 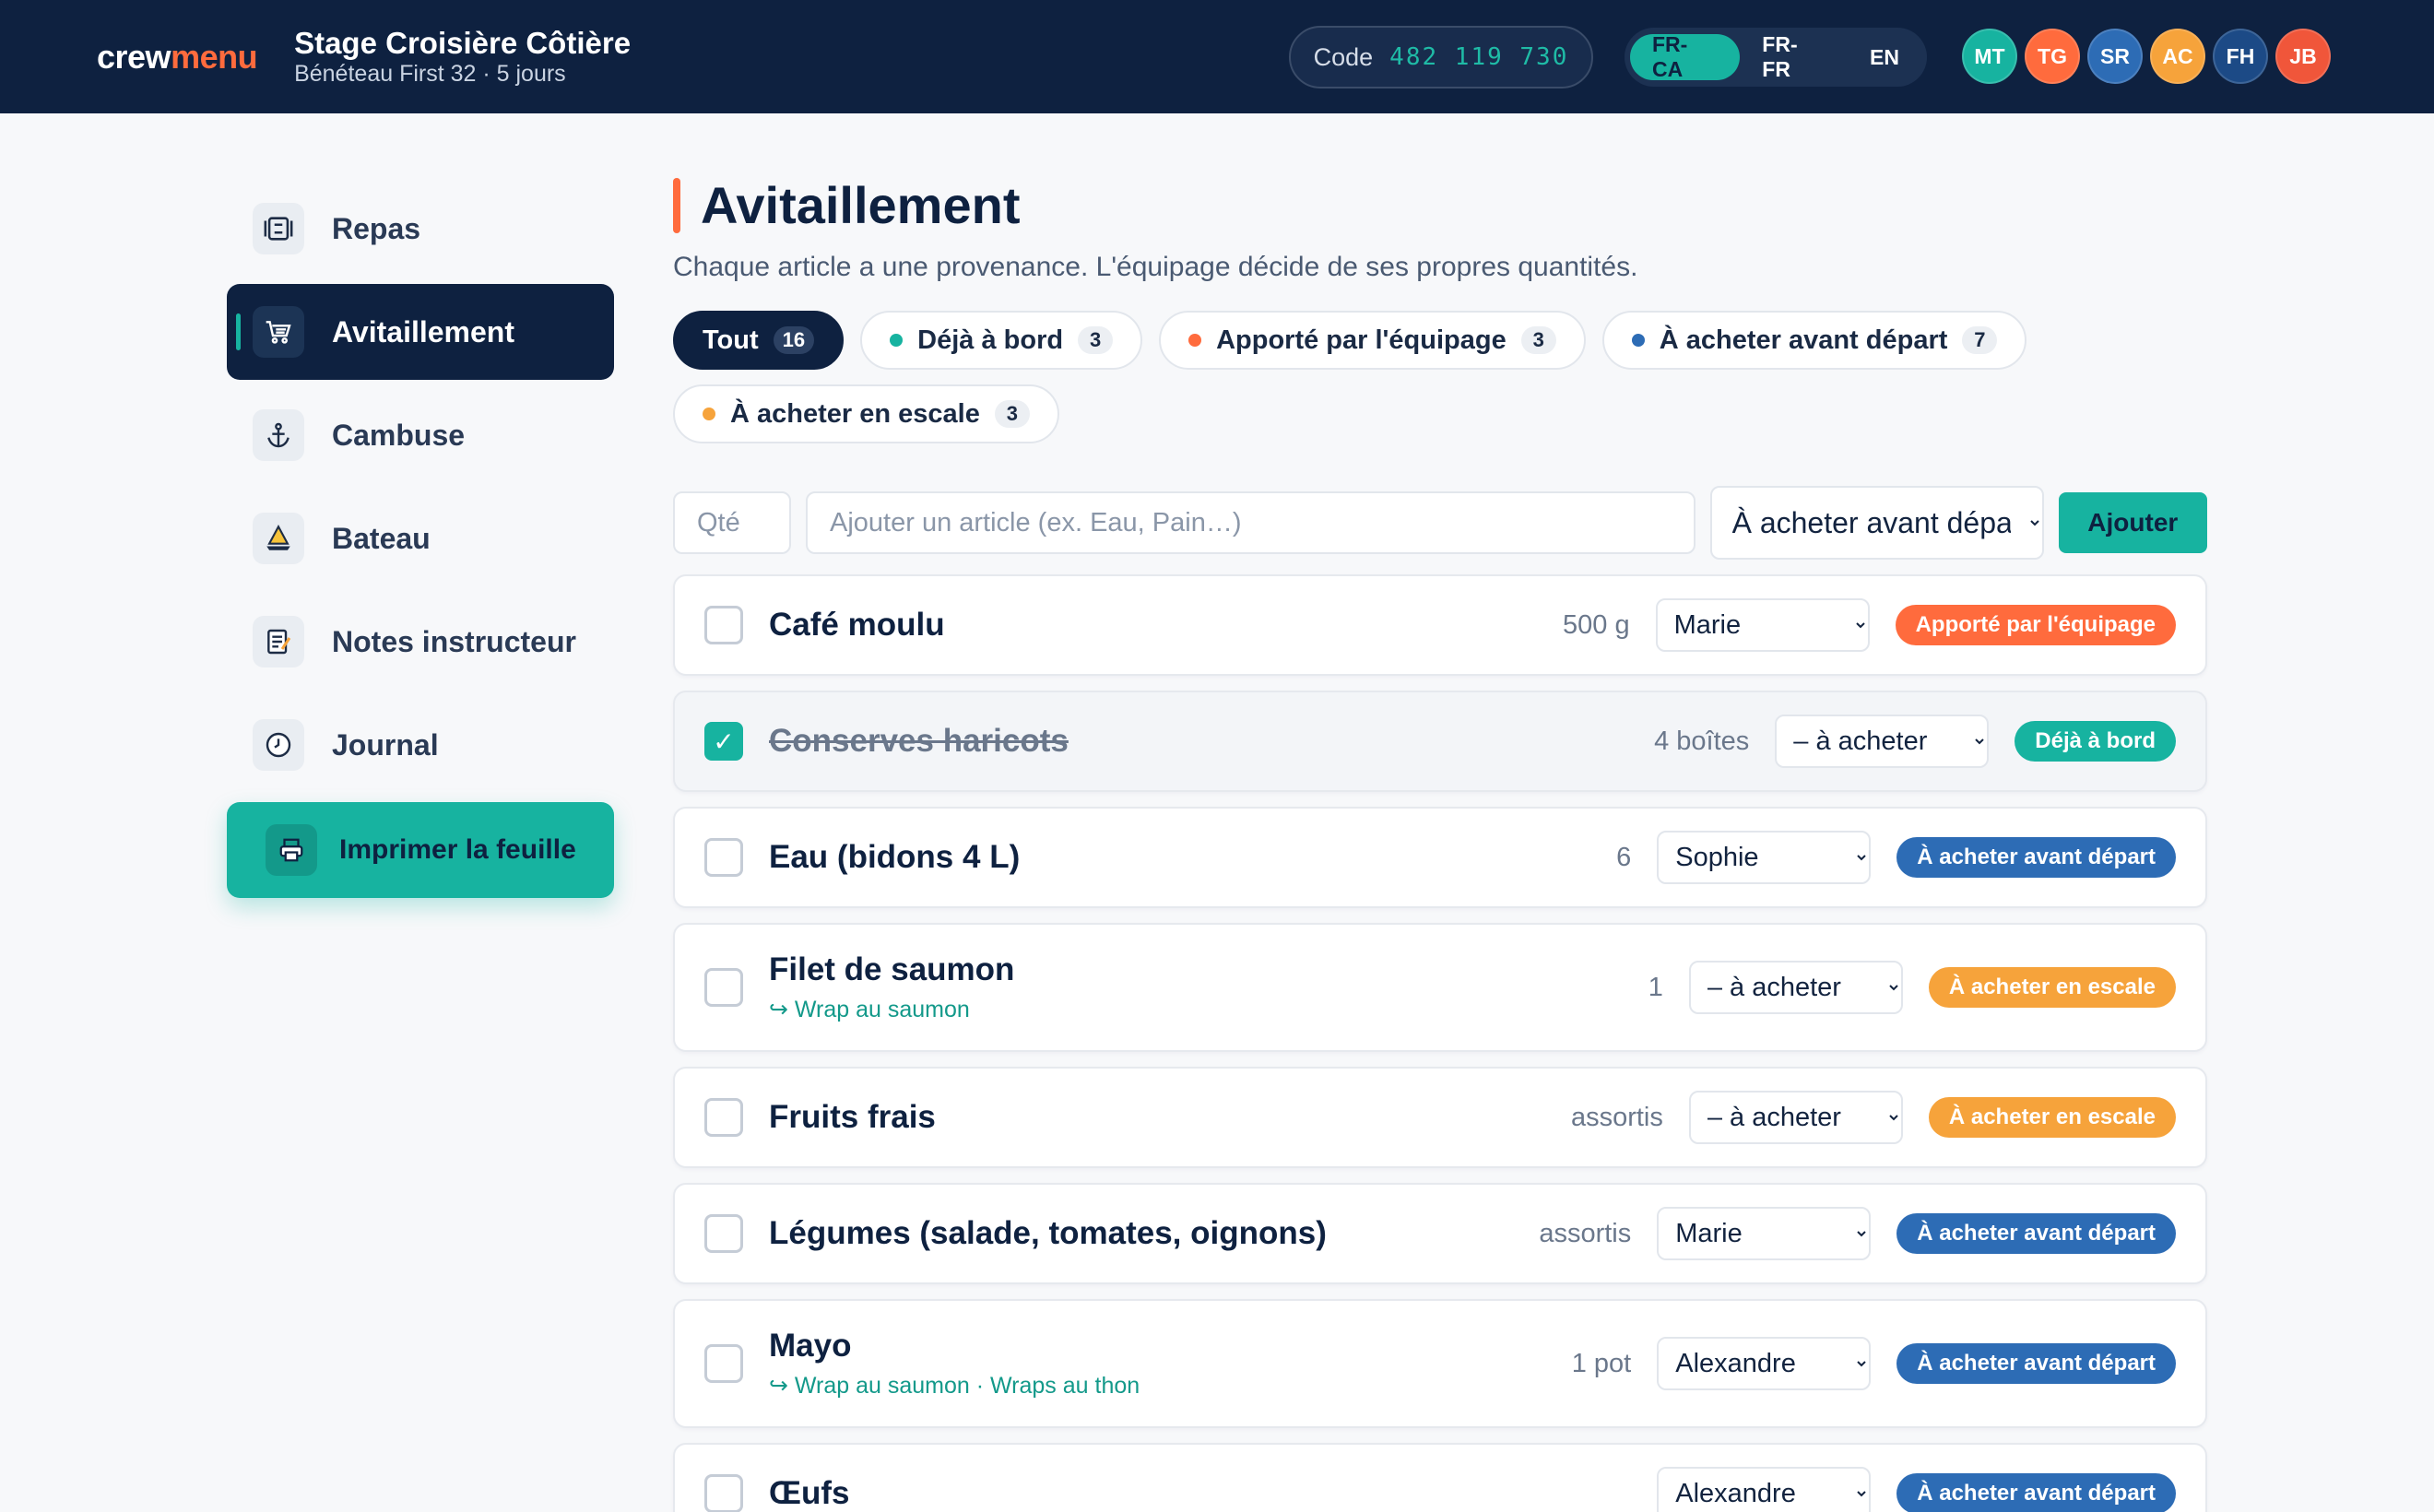 What do you see at coordinates (857, 625) in the screenshot?
I see `item-name: Café moulu` at bounding box center [857, 625].